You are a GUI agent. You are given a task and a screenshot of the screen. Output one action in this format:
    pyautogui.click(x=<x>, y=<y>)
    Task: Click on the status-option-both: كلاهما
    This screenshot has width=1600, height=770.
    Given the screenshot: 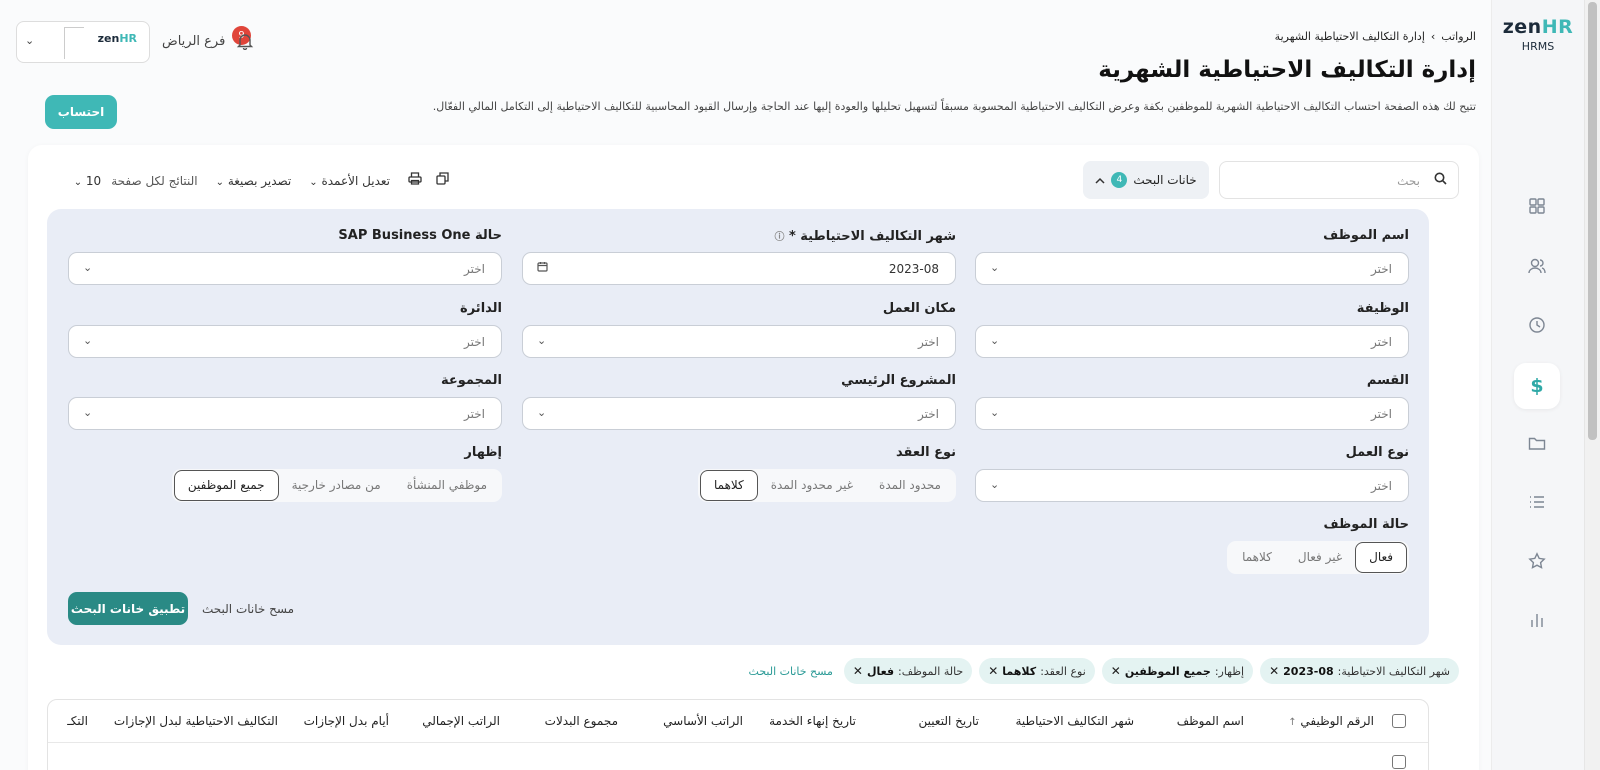 What is the action you would take?
    pyautogui.click(x=1257, y=557)
    